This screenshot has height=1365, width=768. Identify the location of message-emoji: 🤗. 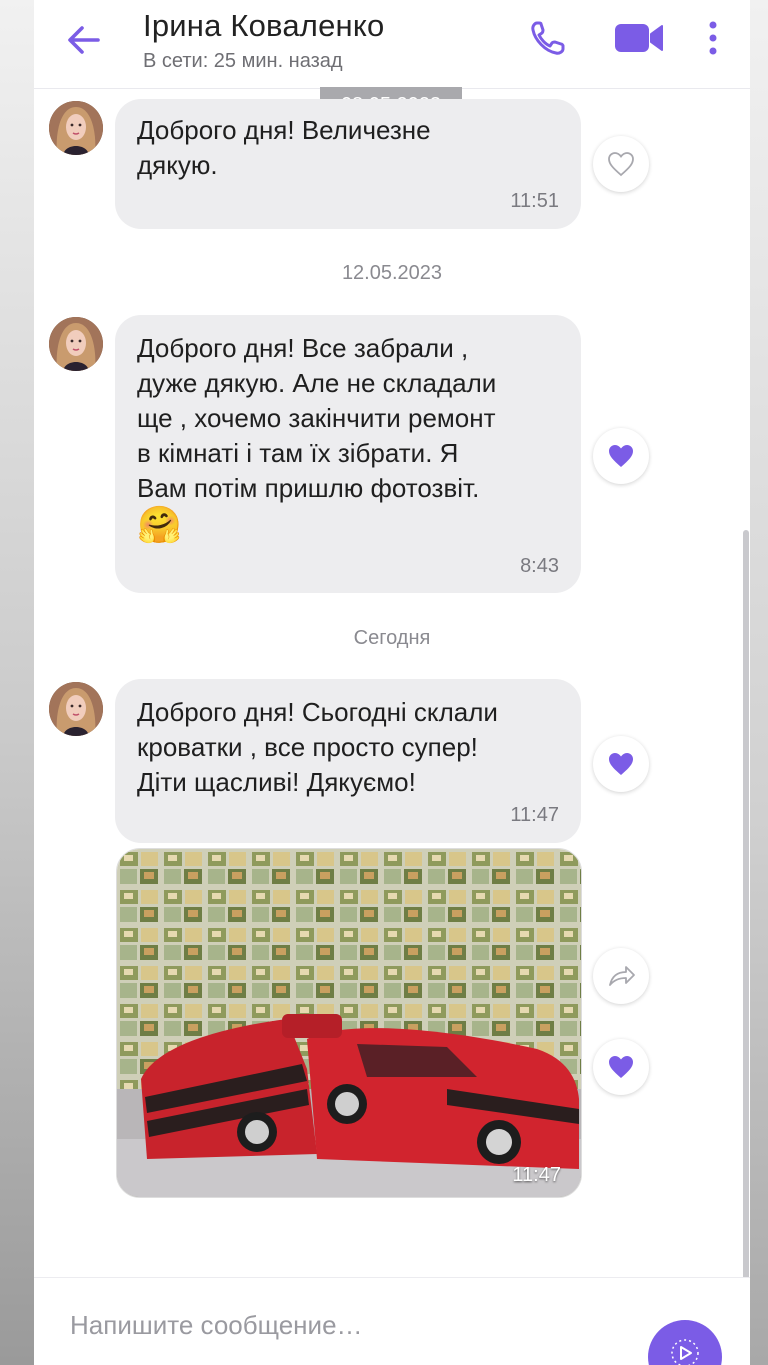
(159, 524).